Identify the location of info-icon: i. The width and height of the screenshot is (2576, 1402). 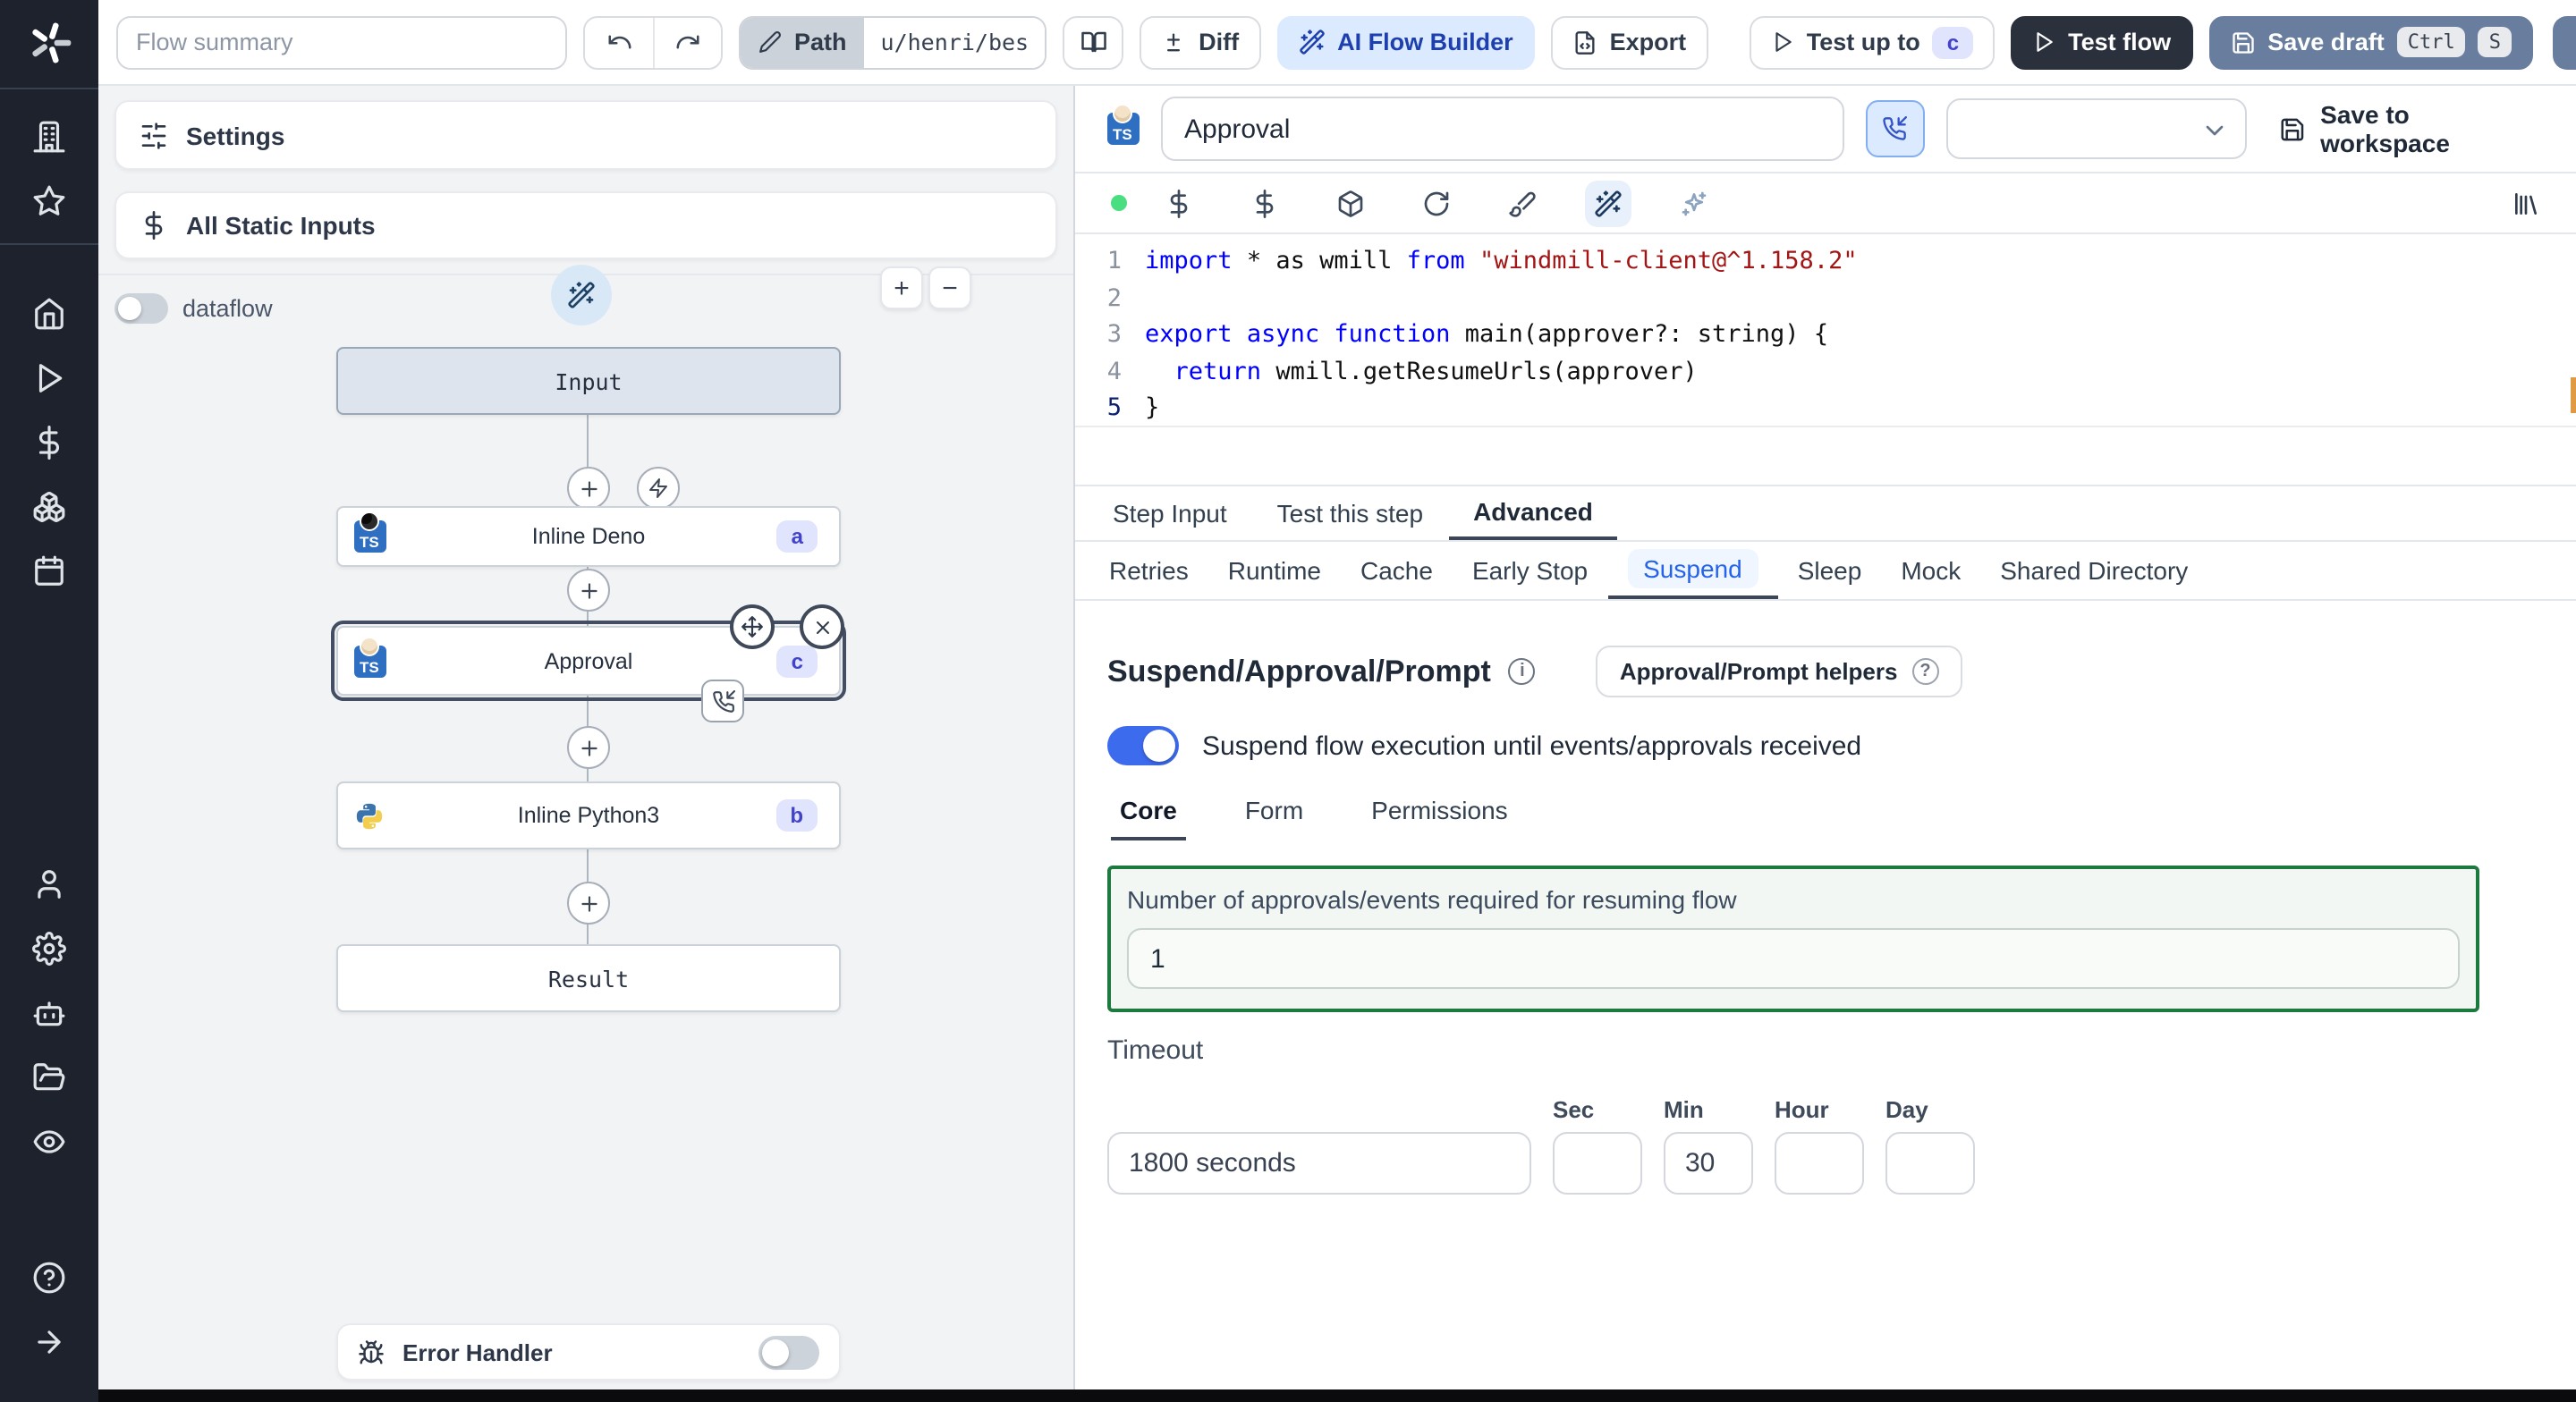
(1522, 671).